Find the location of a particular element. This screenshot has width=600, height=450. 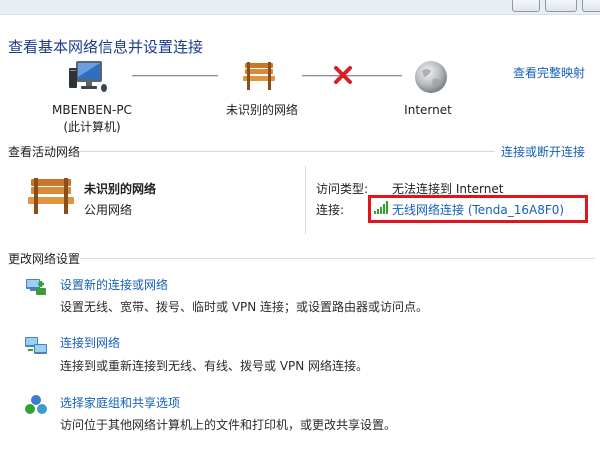

window-top-strip is located at coordinates (300, 7).